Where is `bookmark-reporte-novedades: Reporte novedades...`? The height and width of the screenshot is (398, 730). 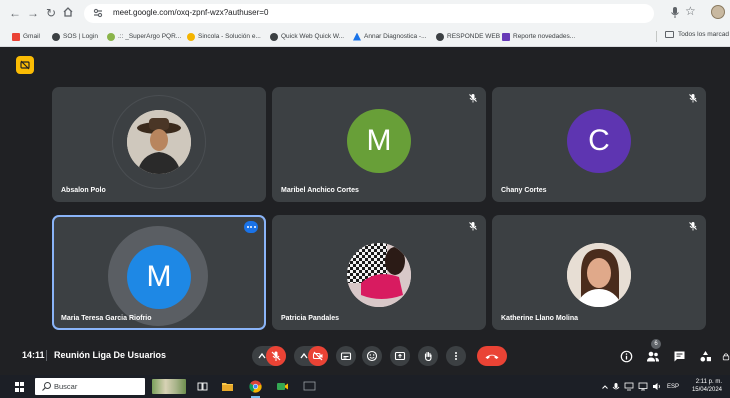
bookmark-reporte-novedades: Reporte novedades... is located at coordinates (538, 36).